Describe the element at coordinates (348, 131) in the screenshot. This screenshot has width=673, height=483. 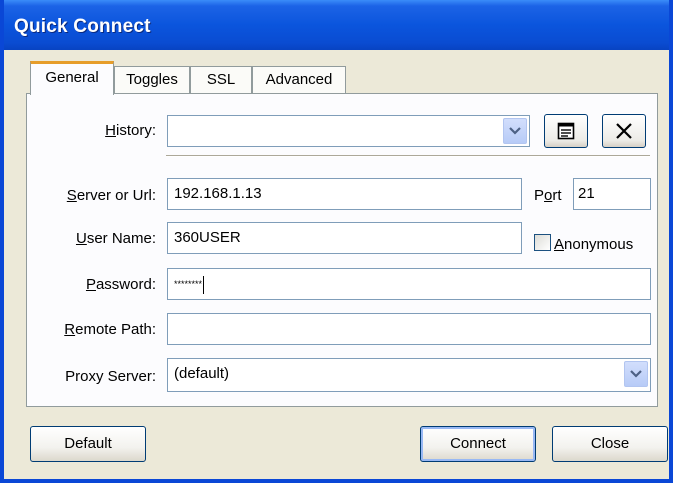
I see `history-combobox` at that location.